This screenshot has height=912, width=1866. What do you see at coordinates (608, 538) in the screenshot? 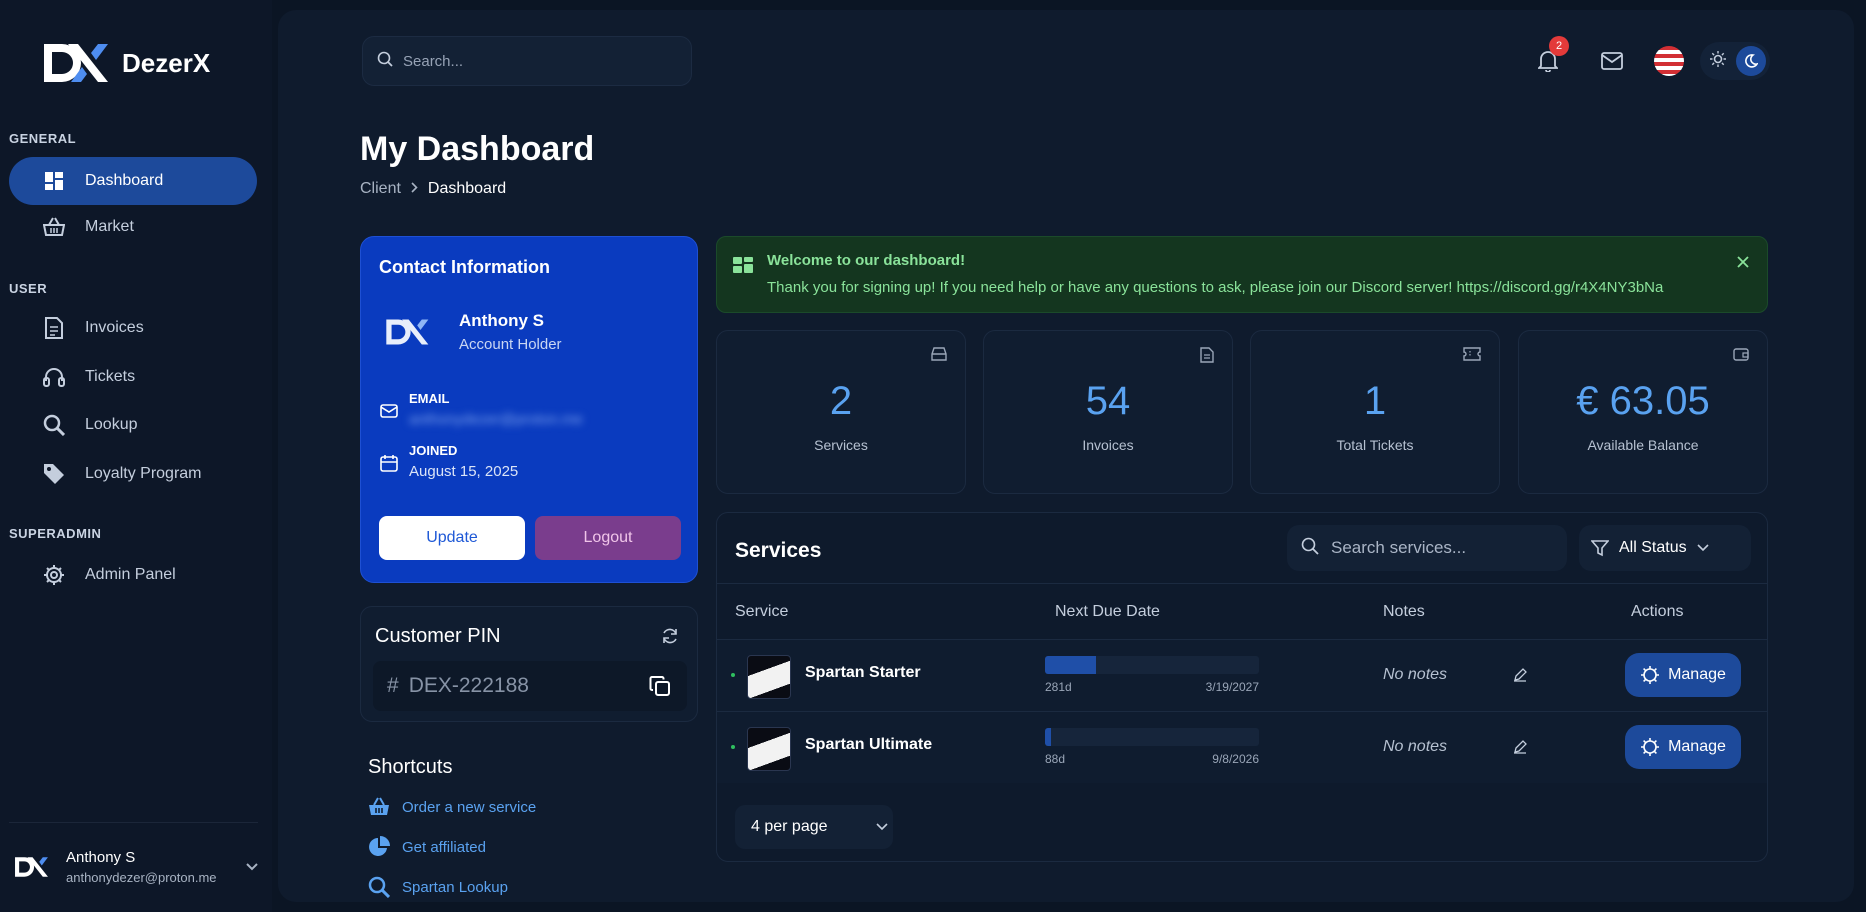
I see `logout-button: Logout` at bounding box center [608, 538].